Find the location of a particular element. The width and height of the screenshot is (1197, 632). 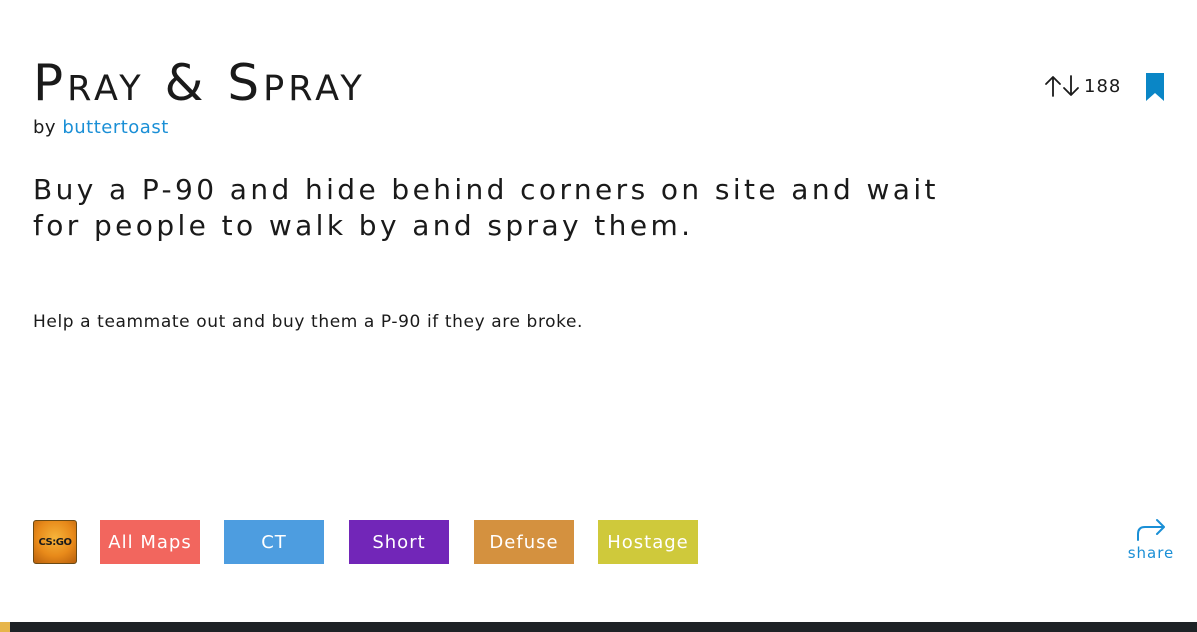

footer-accent is located at coordinates (5, 627).